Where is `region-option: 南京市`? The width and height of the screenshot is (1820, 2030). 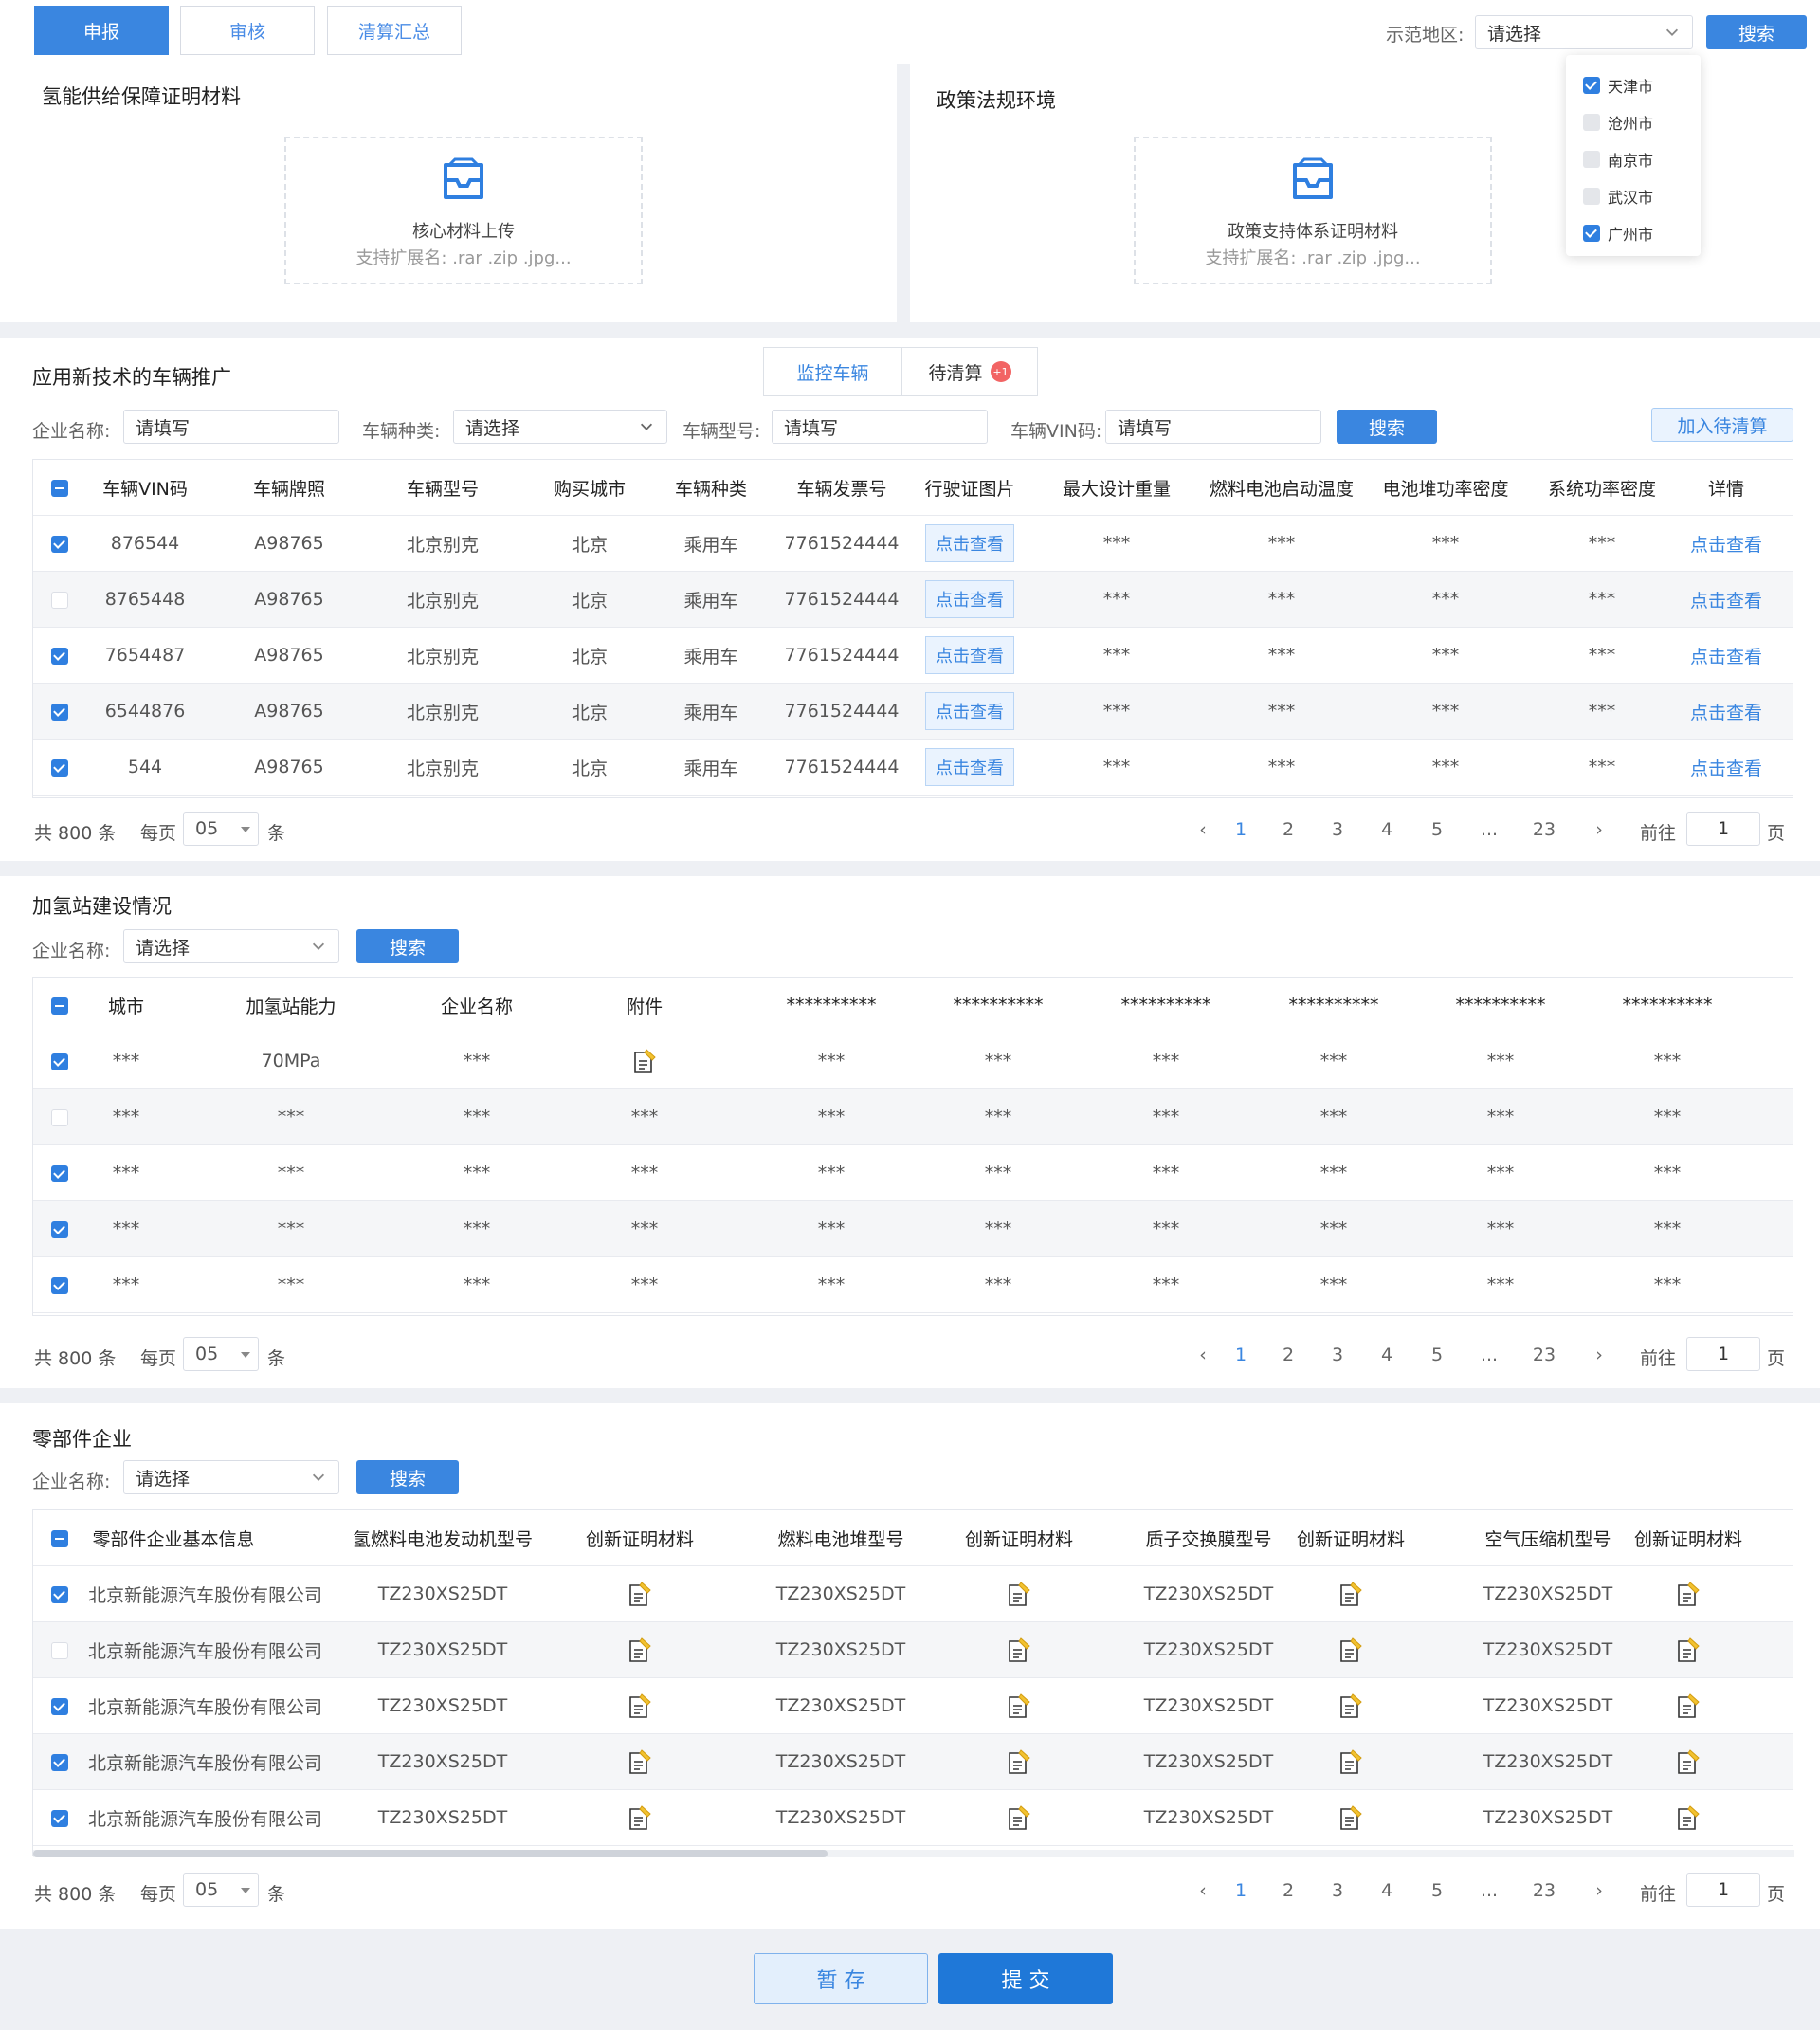
region-option: 南京市 is located at coordinates (1618, 159).